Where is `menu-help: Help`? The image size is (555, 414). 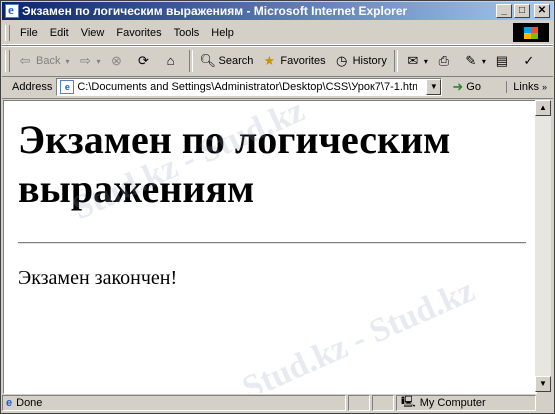
menu-help: Help is located at coordinates (222, 33).